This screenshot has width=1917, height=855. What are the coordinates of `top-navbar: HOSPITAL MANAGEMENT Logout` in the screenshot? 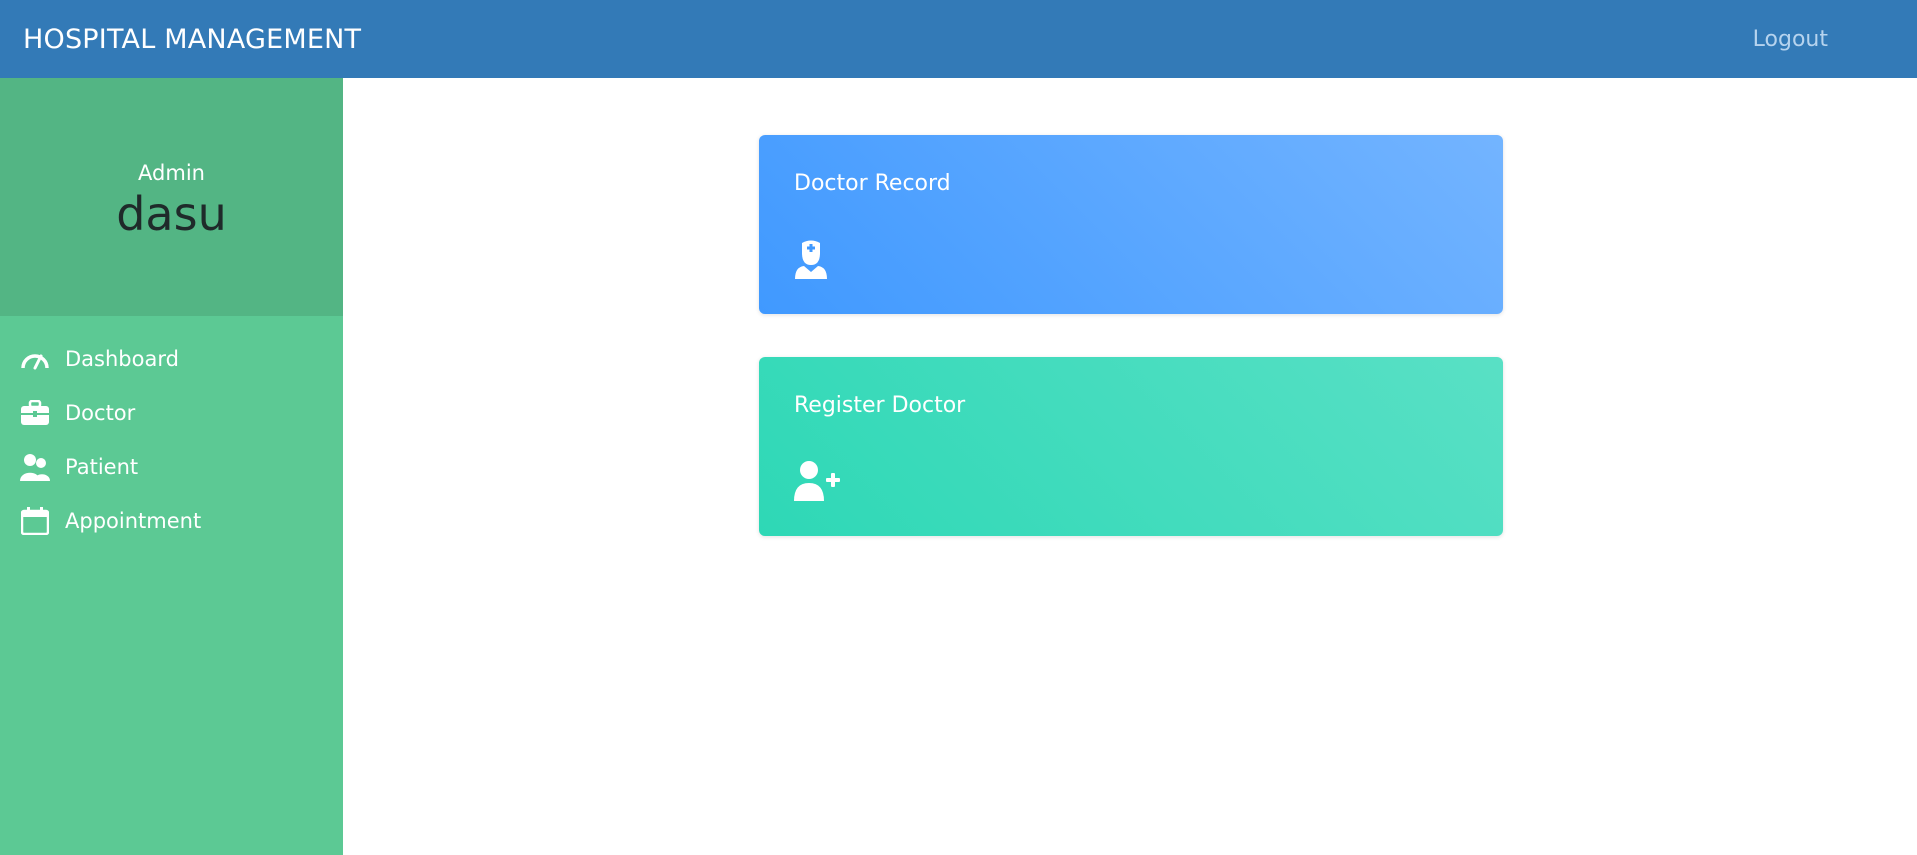 It's located at (958, 39).